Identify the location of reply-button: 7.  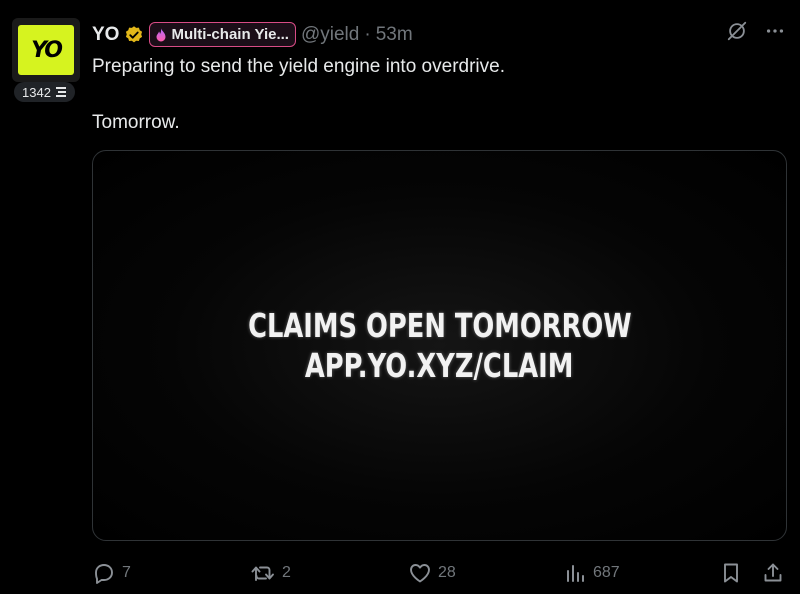
(111, 573).